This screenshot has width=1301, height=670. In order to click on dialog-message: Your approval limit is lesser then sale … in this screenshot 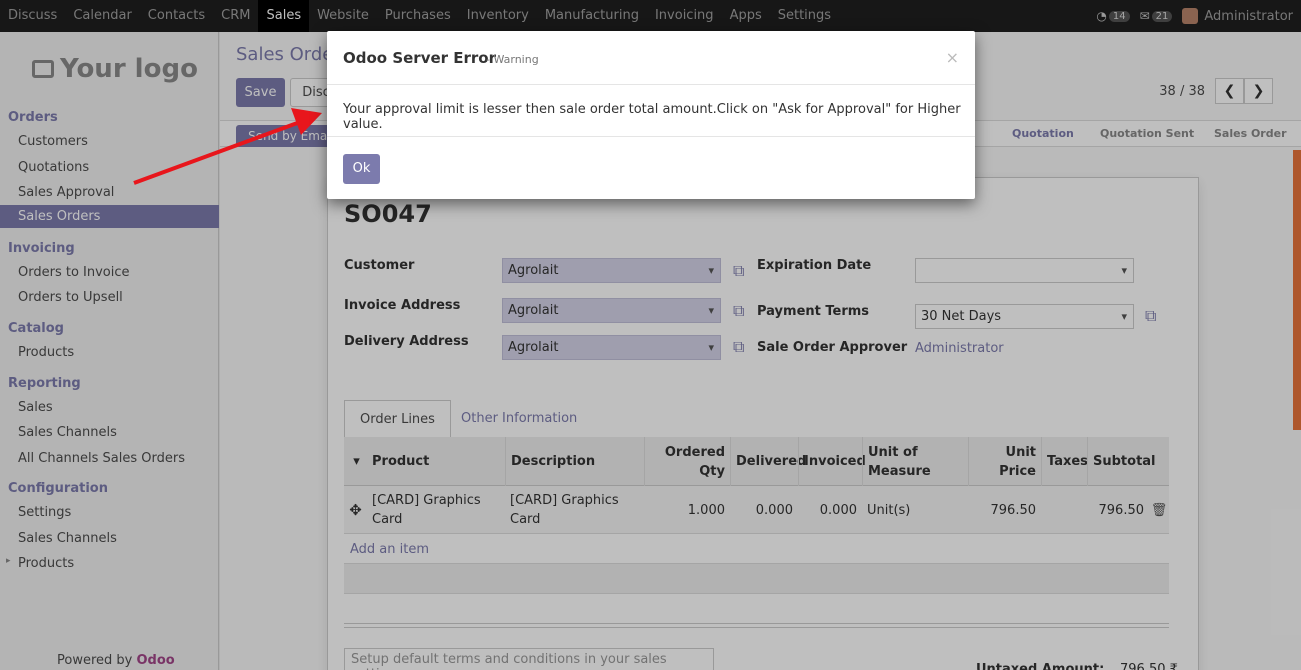, I will do `click(652, 117)`.